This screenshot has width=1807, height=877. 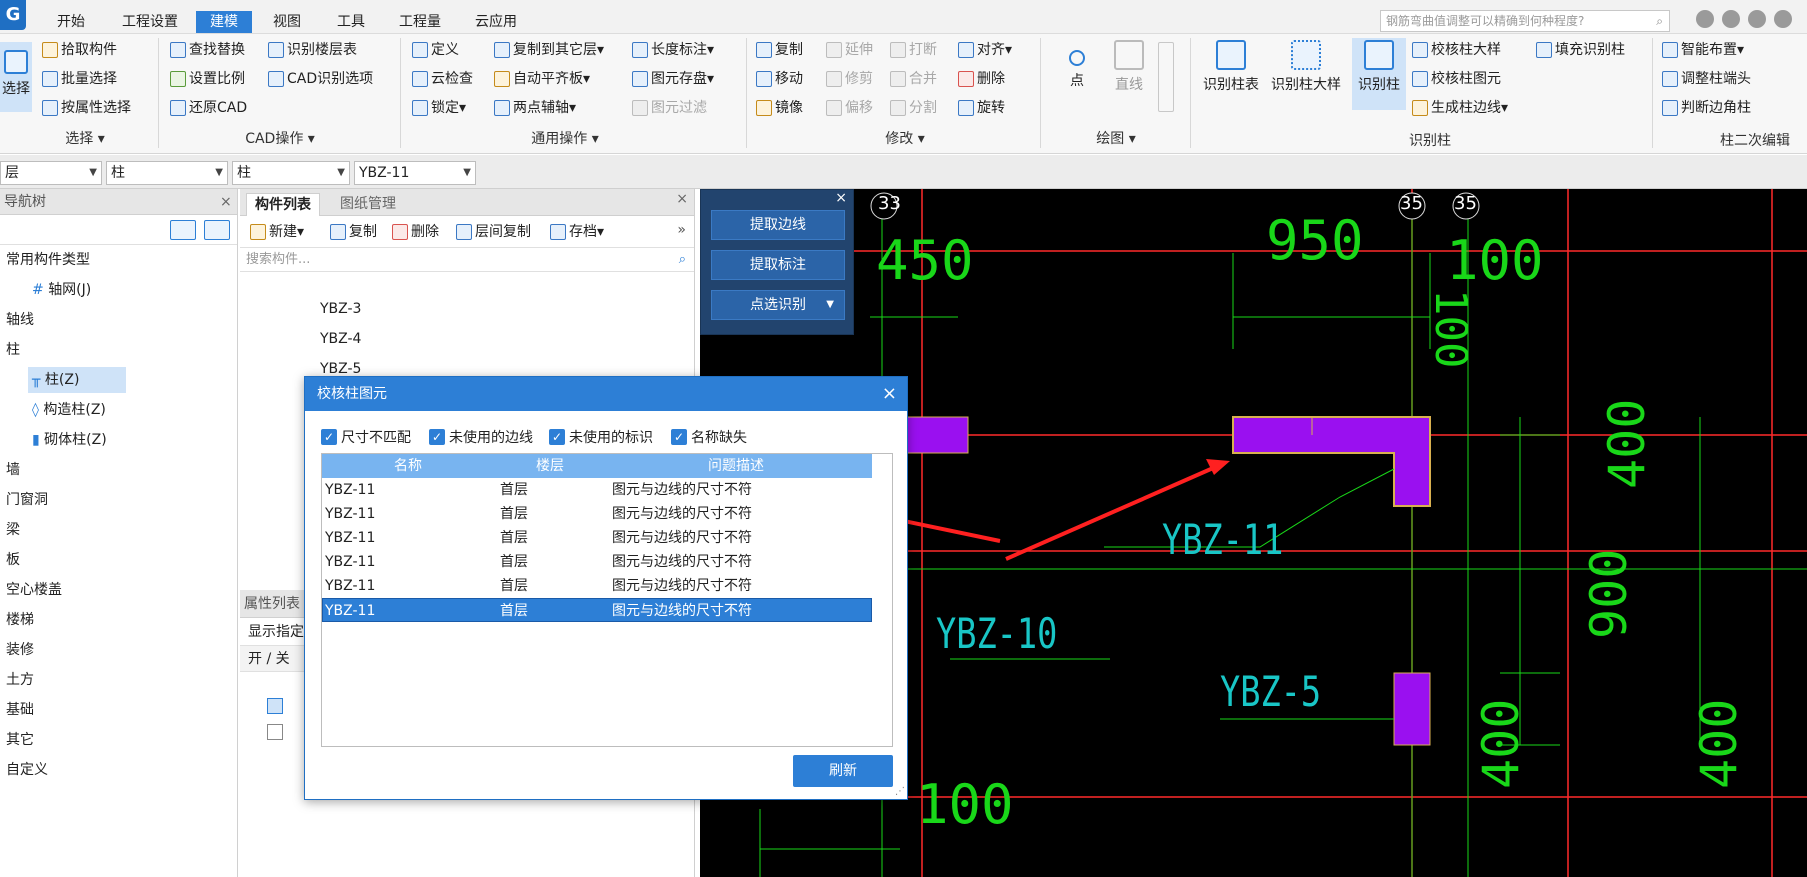 What do you see at coordinates (51, 173) in the screenshot?
I see `floor-select: 层 ▼` at bounding box center [51, 173].